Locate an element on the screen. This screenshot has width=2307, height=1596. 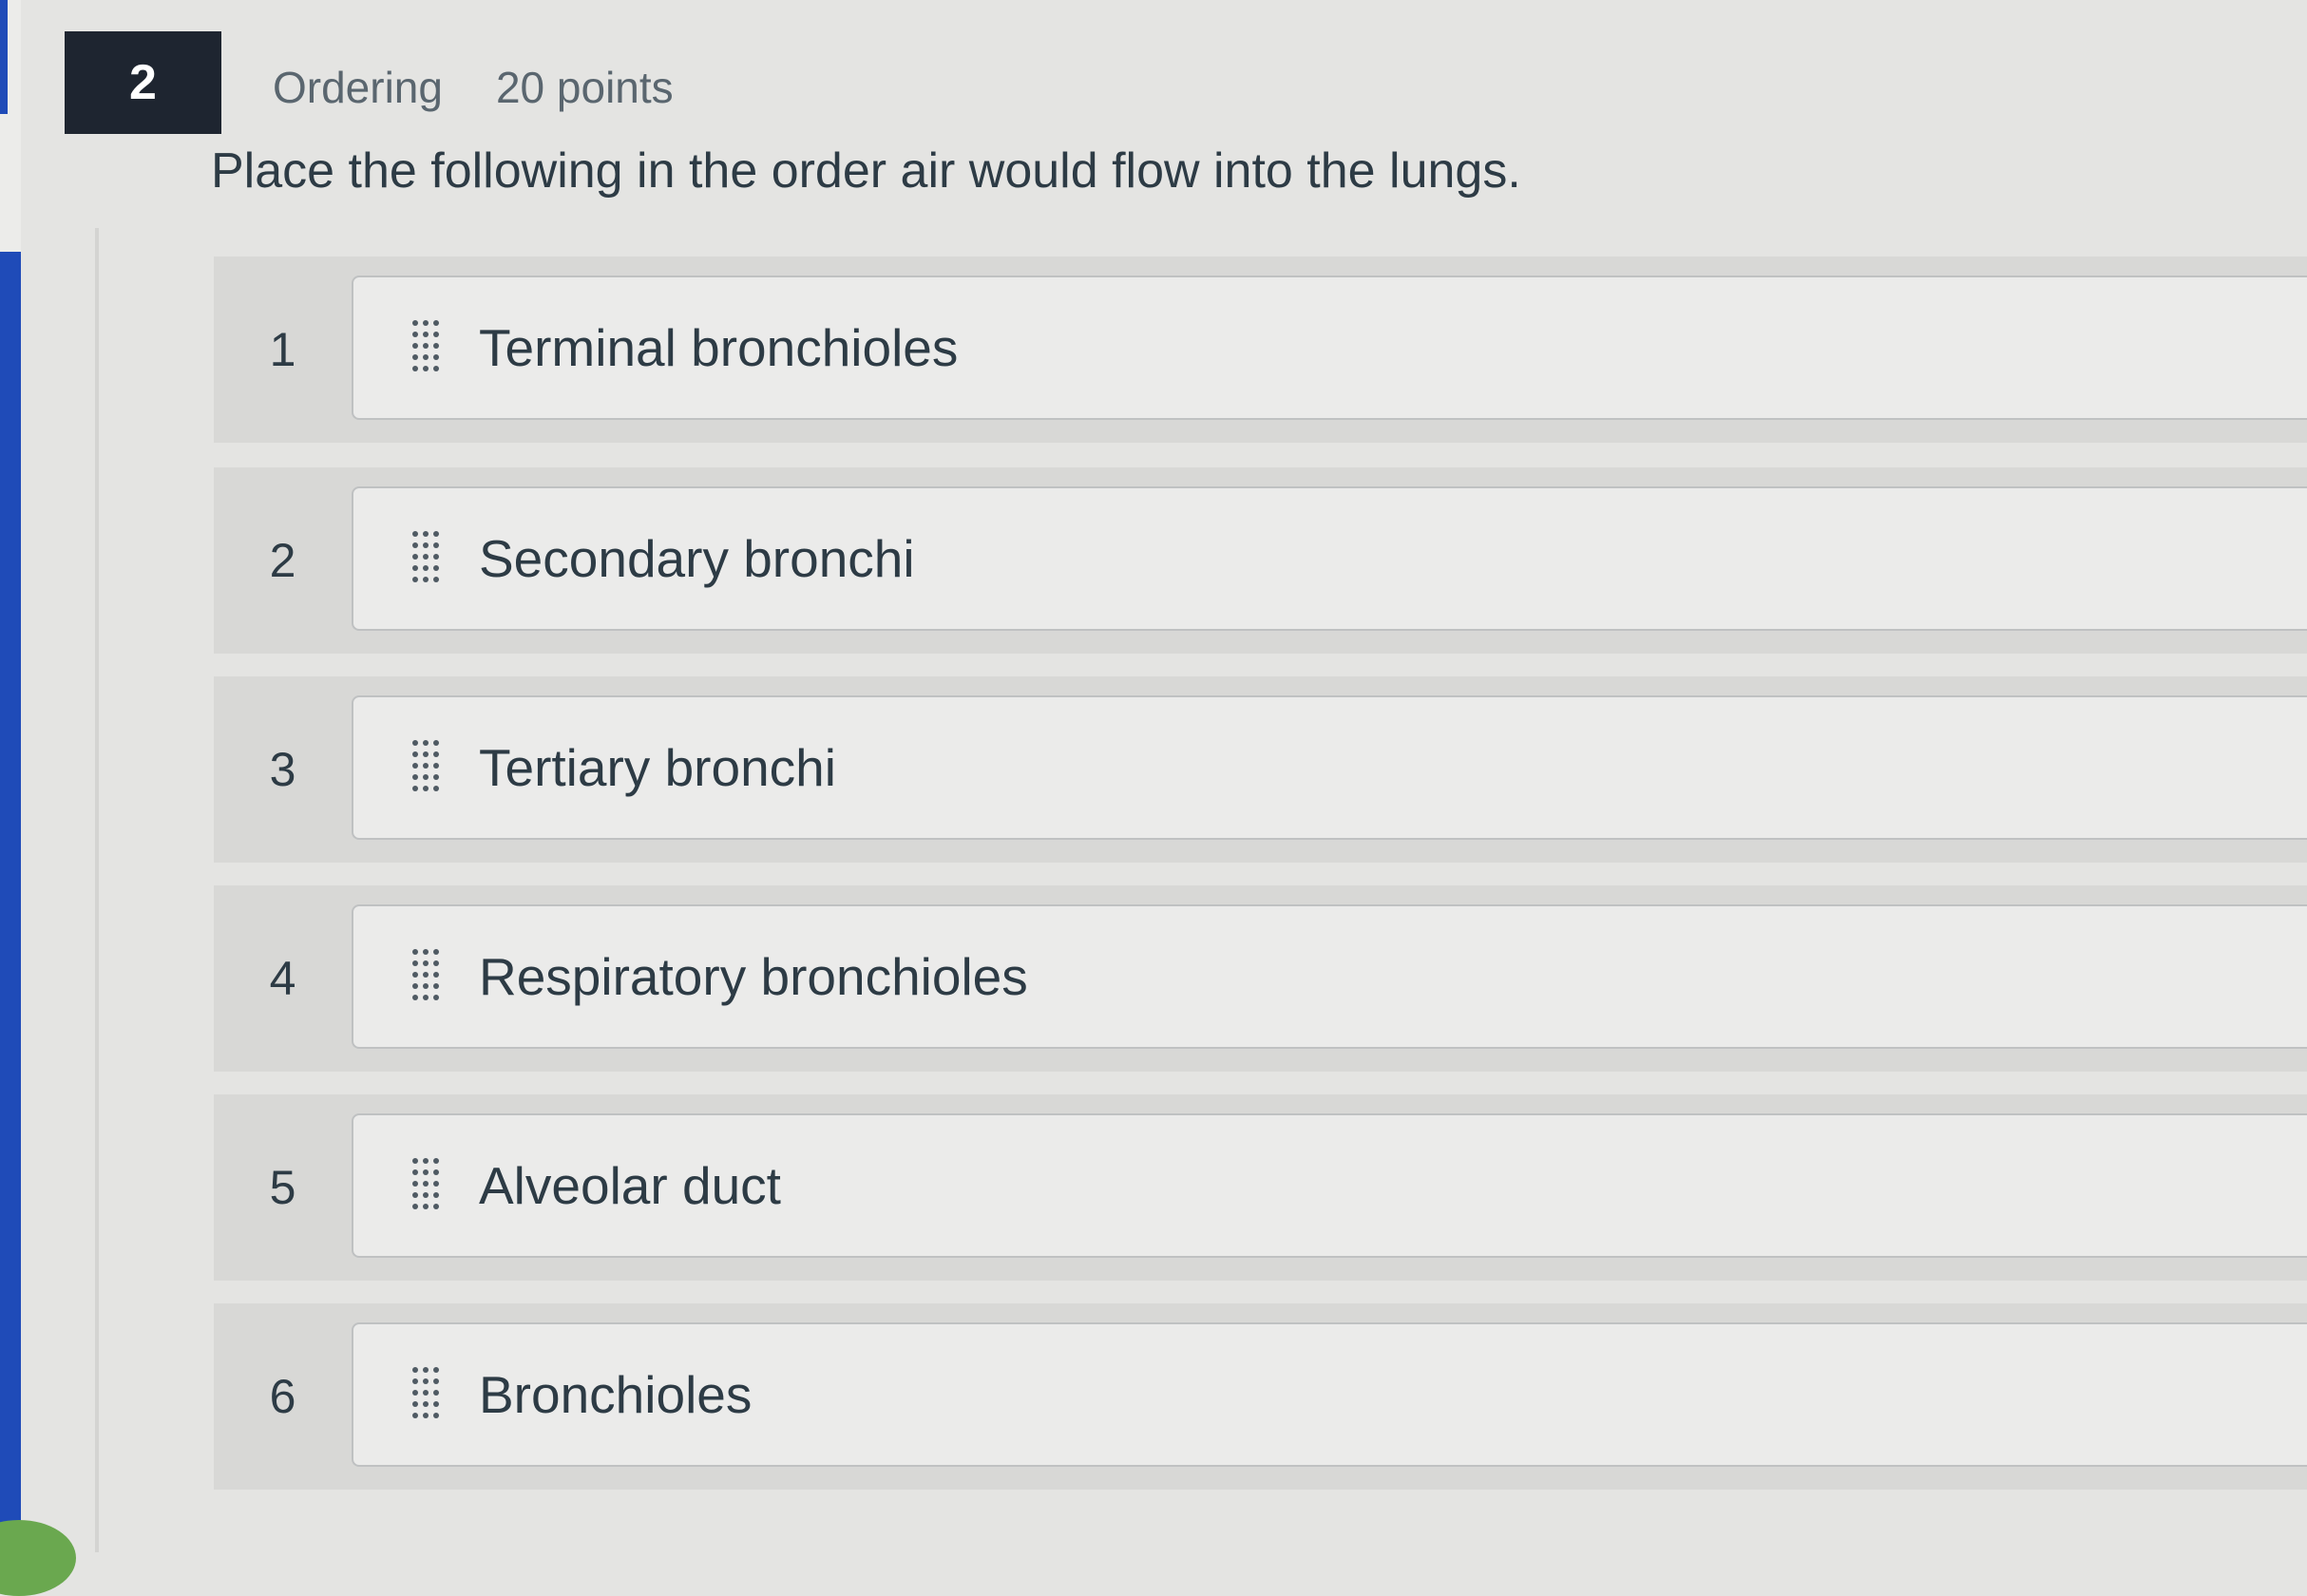
ordering-item-label: Terminal bronchioles is located at coordinates (719, 347).